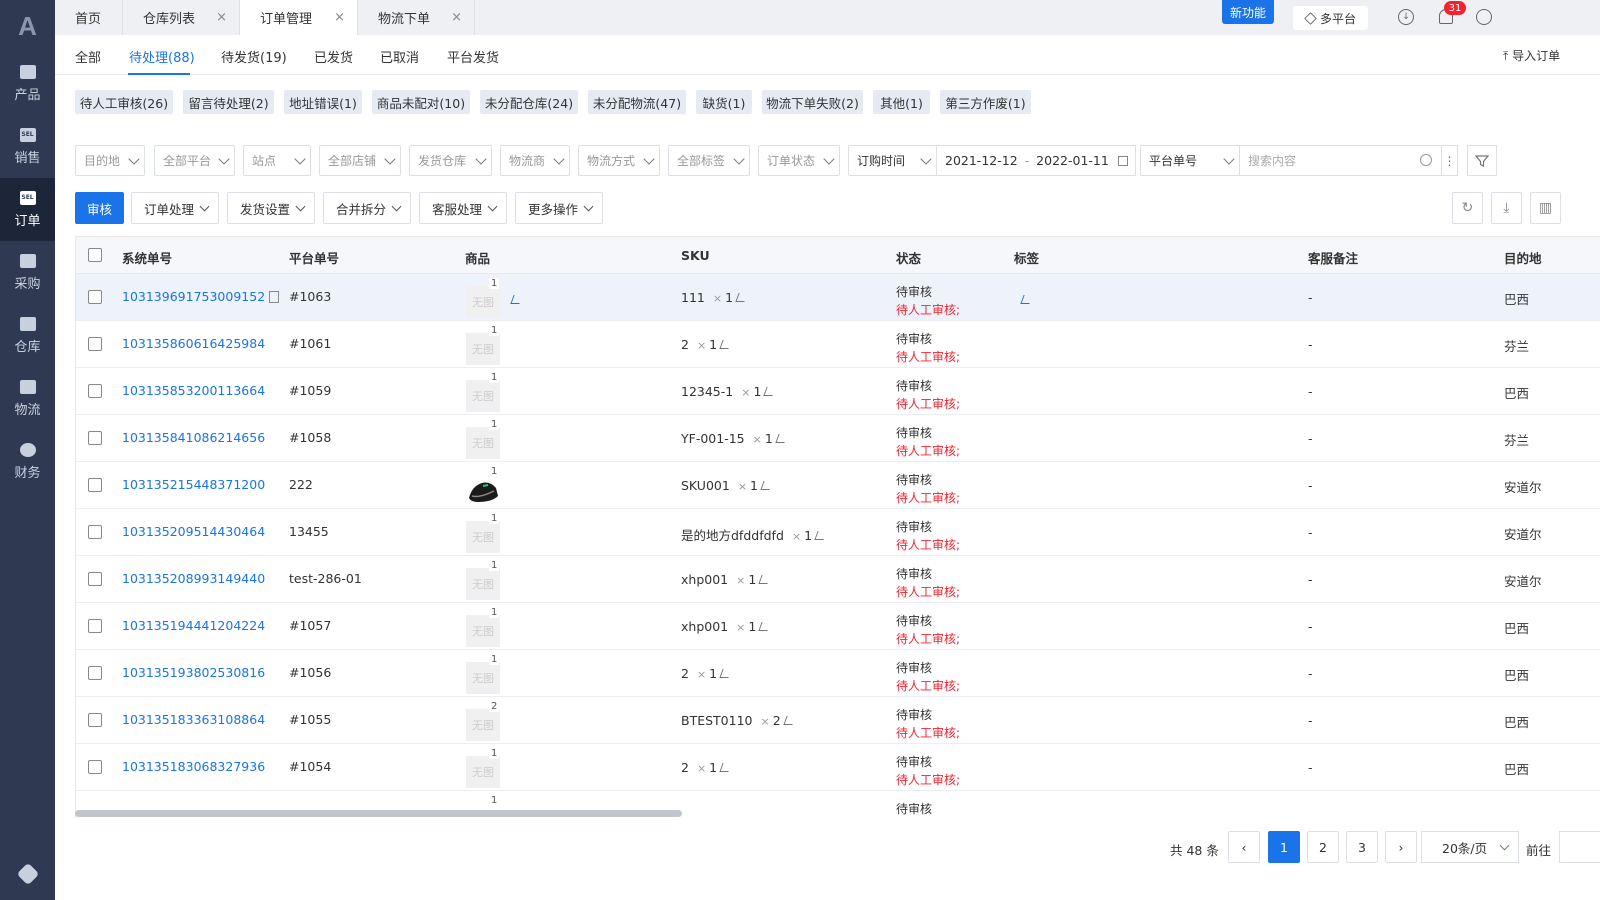  I want to click on document-icon, so click(274, 297).